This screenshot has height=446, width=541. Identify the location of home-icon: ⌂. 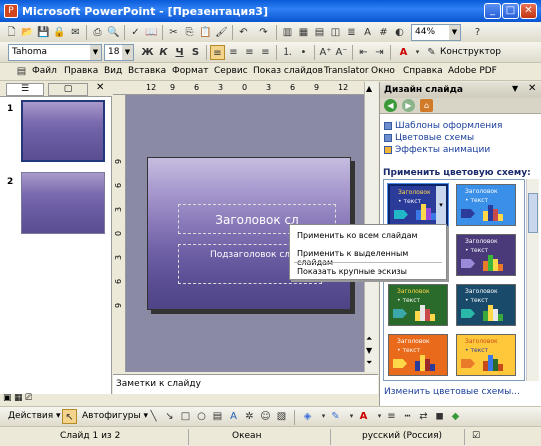
(426, 105).